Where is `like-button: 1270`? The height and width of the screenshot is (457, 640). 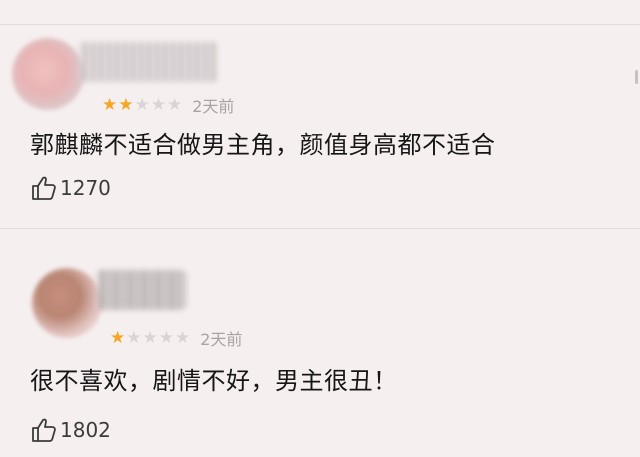 like-button: 1270 is located at coordinates (70, 188).